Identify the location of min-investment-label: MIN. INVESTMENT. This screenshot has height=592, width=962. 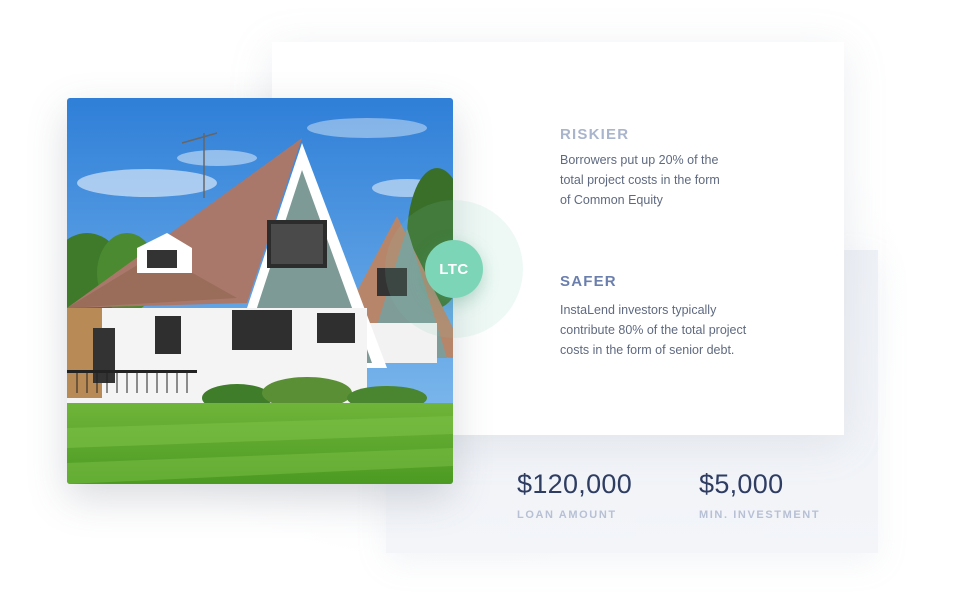
(760, 515).